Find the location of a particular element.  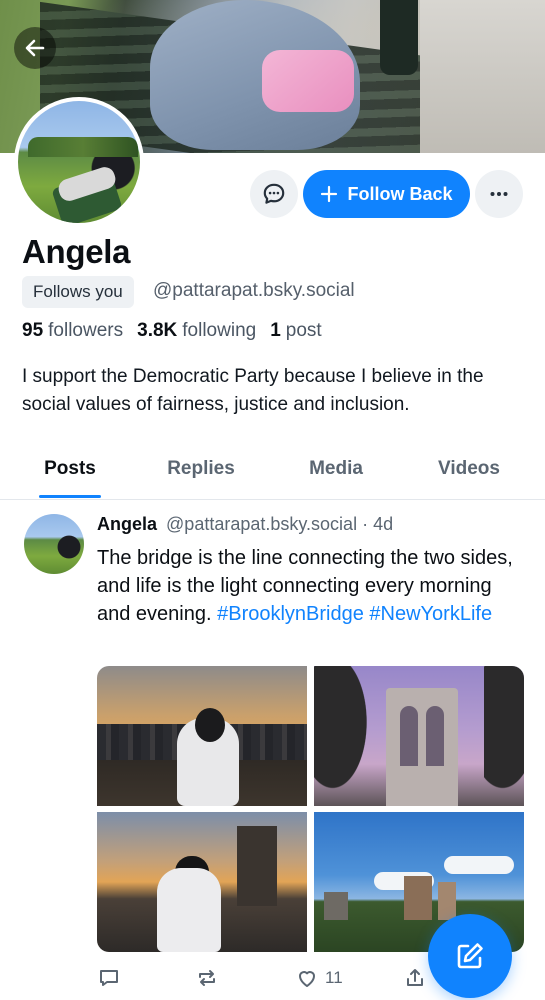

profile-handle: @pattarapat.bsky.social is located at coordinates (254, 290).